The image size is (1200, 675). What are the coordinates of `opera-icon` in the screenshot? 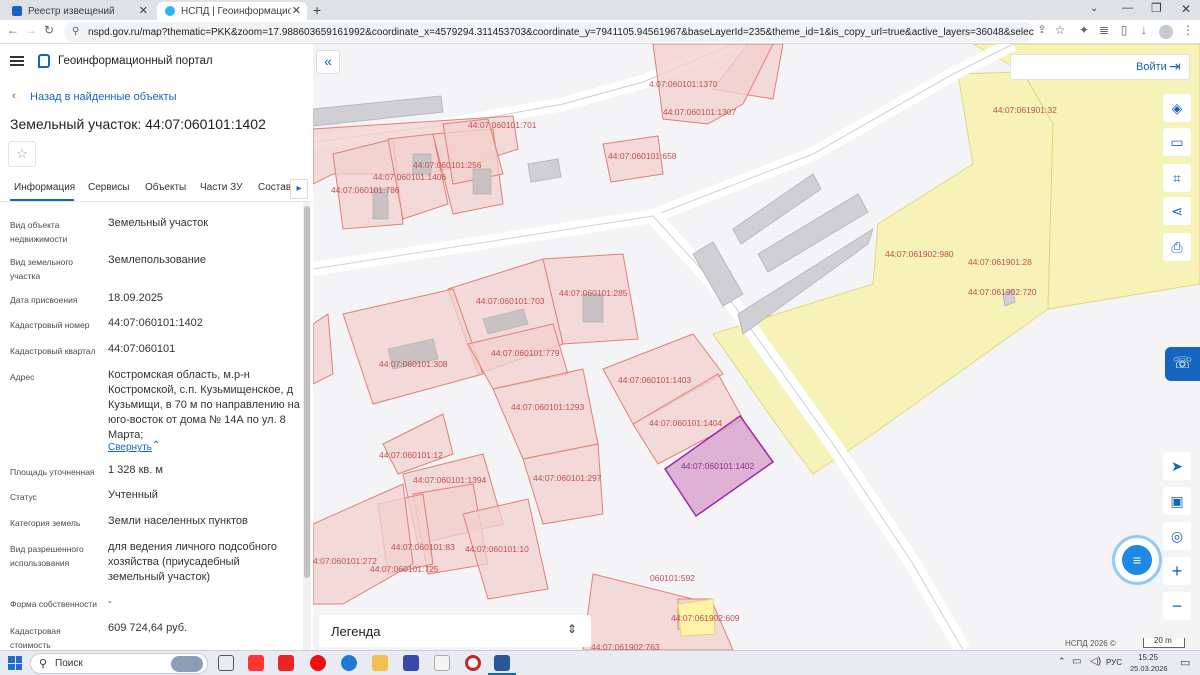 It's located at (318, 663).